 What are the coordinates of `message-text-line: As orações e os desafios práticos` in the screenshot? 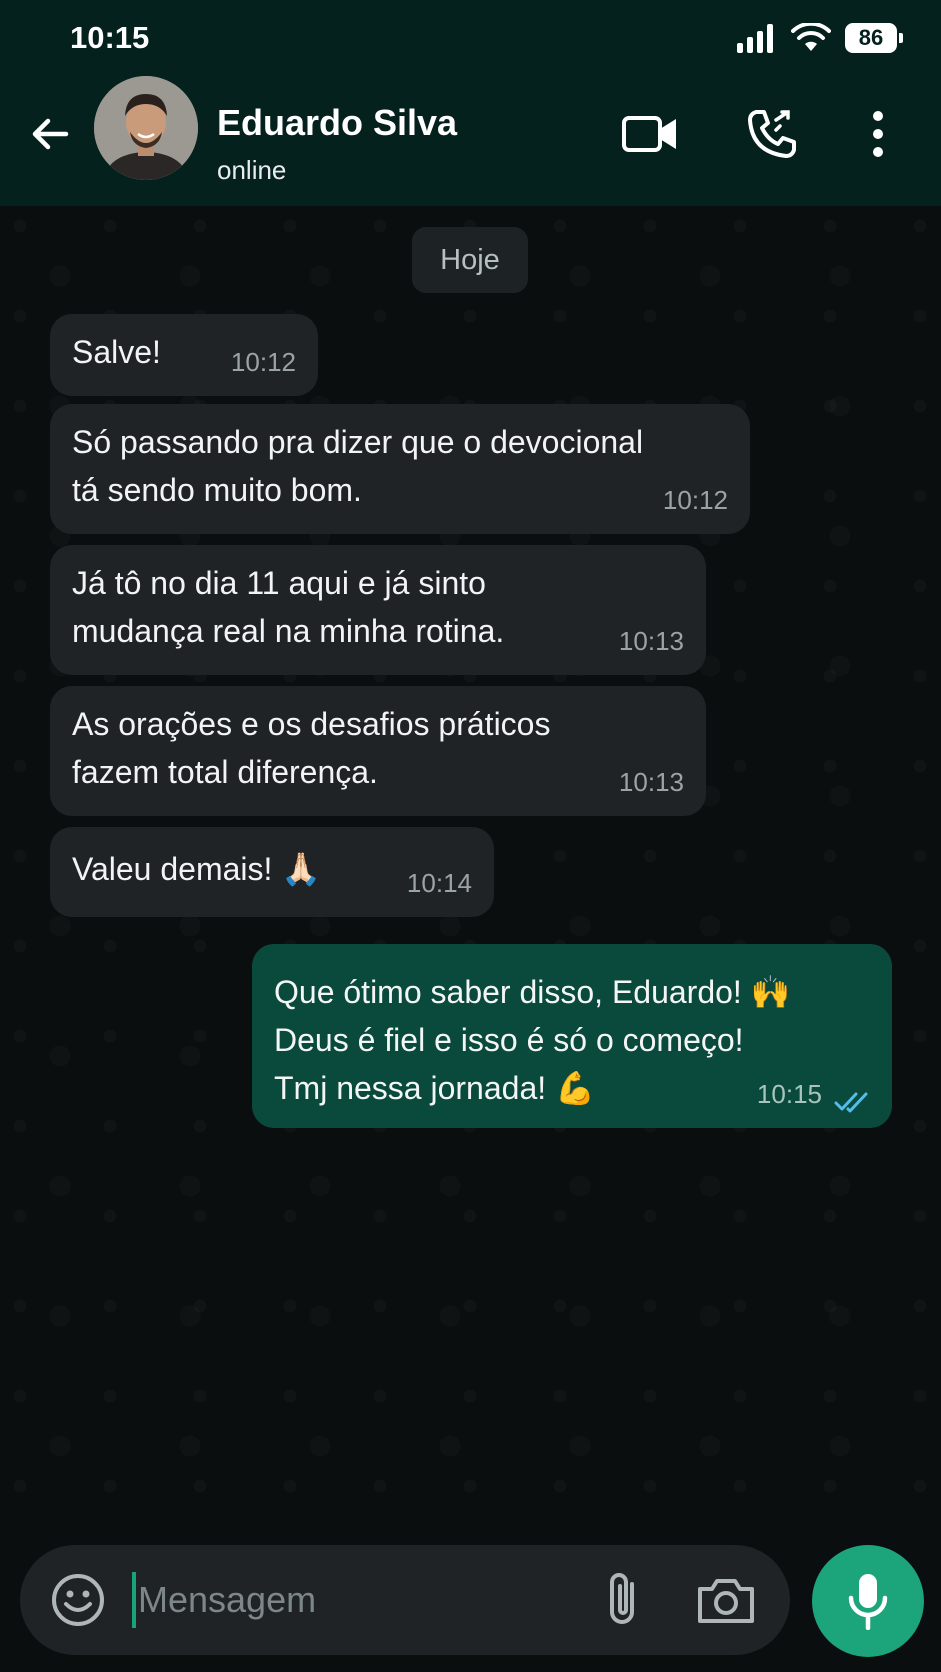 It's located at (311, 724).